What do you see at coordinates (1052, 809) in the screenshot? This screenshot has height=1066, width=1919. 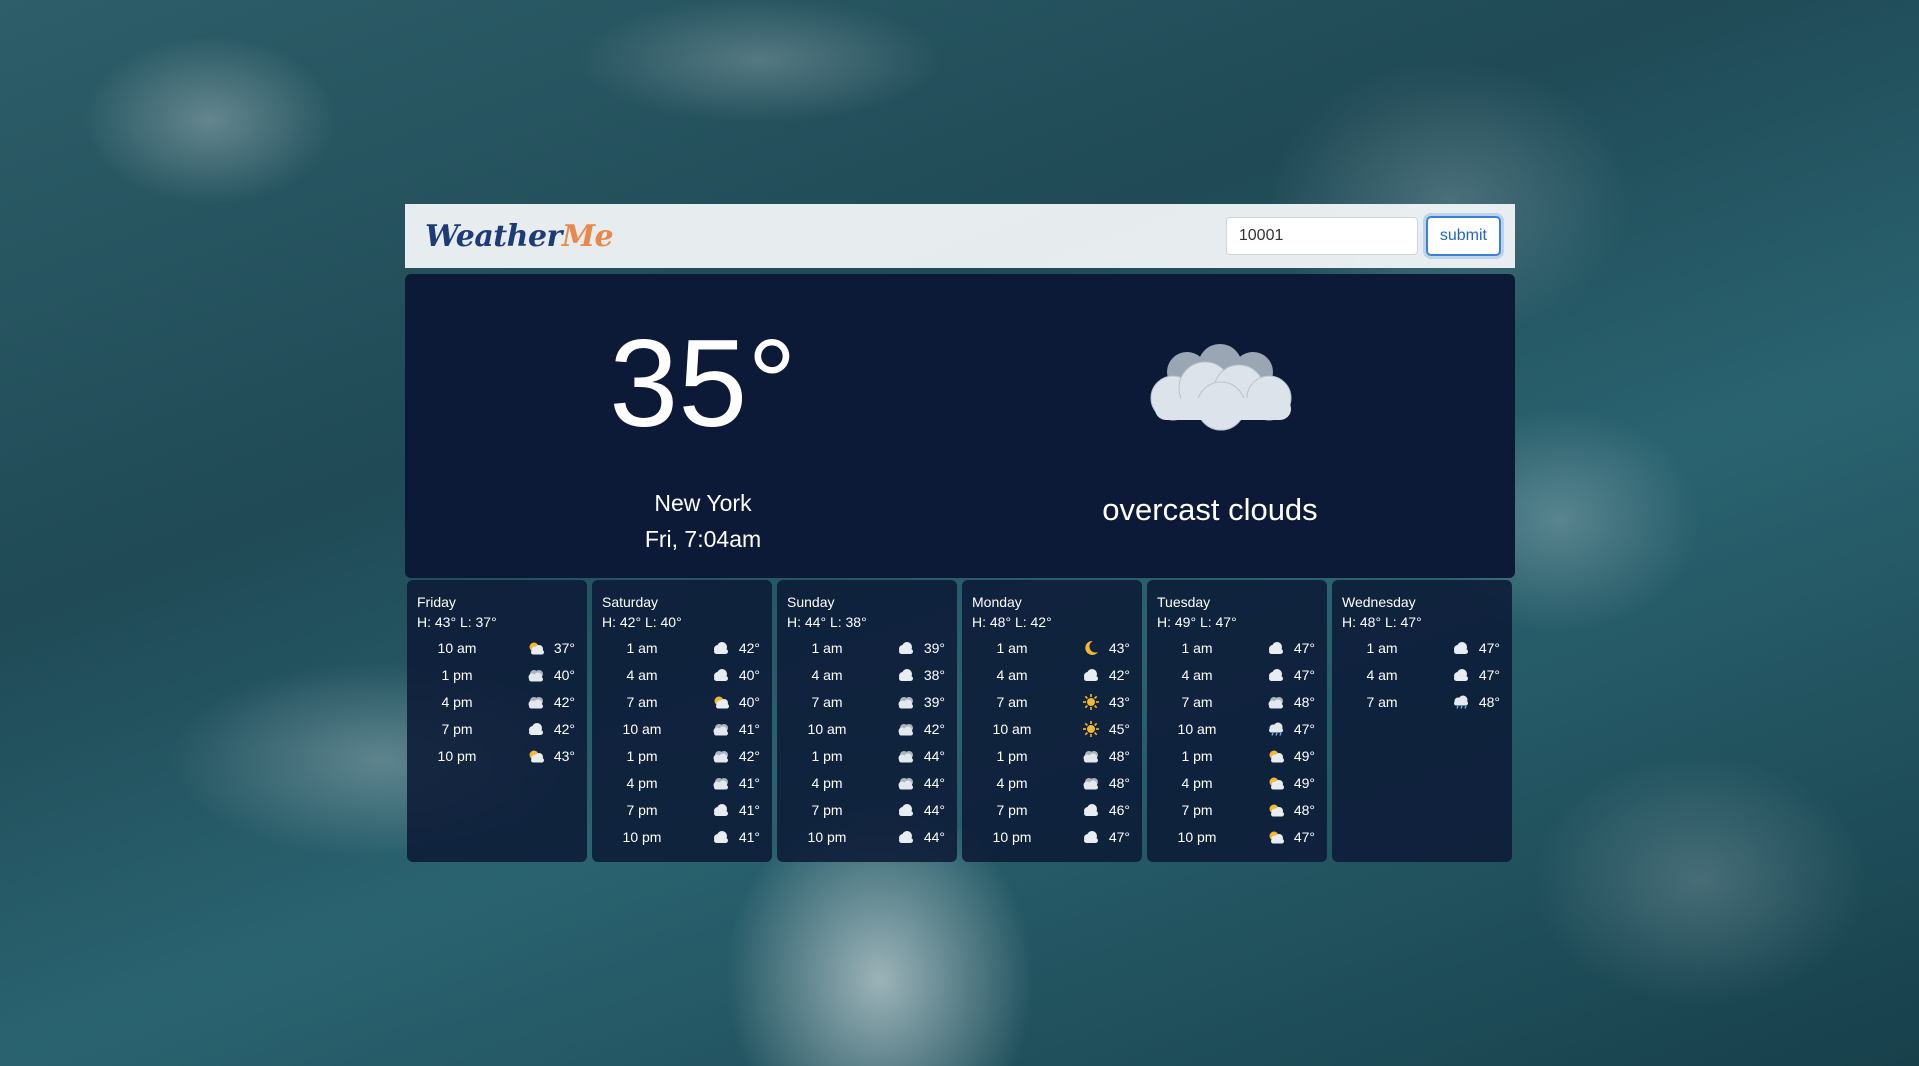 I see `hourly-forecast-row: 7 pm 46°` at bounding box center [1052, 809].